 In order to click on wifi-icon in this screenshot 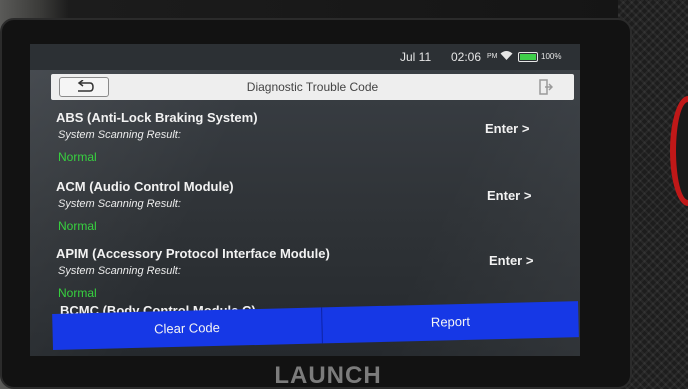, I will do `click(506, 55)`.